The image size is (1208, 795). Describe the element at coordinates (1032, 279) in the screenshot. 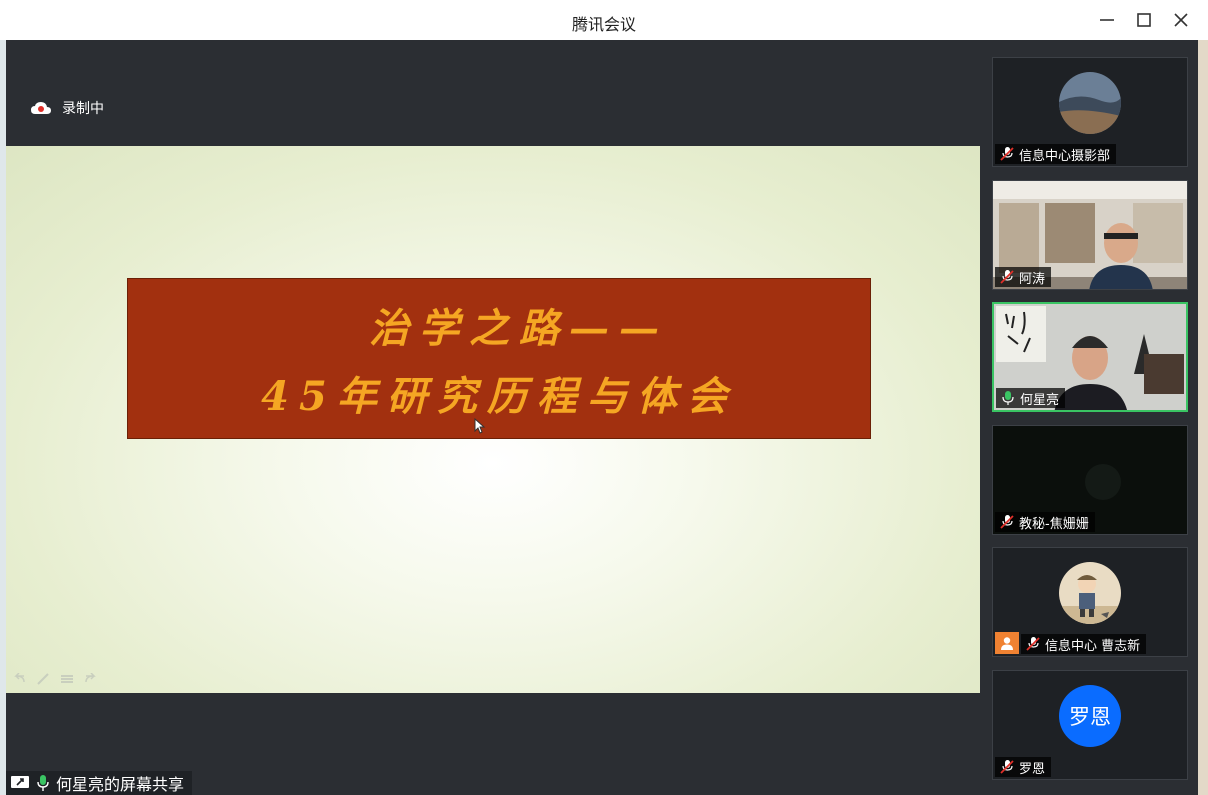

I see `participant-name: 阿涛` at that location.